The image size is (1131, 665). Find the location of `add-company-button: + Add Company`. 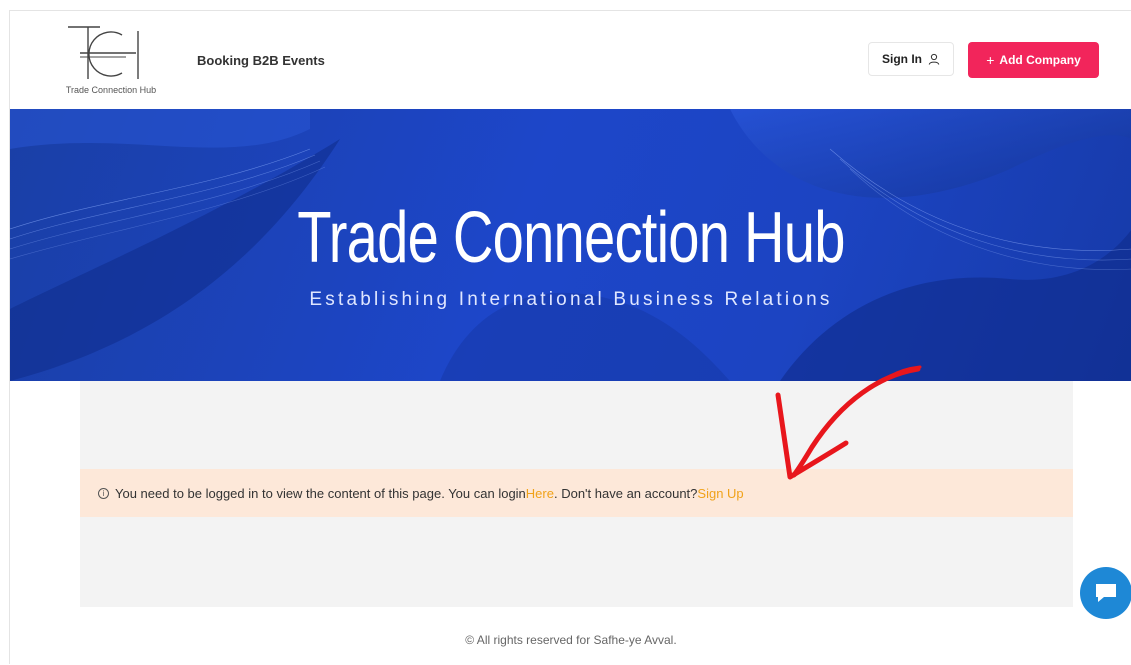

add-company-button: + Add Company is located at coordinates (1033, 60).